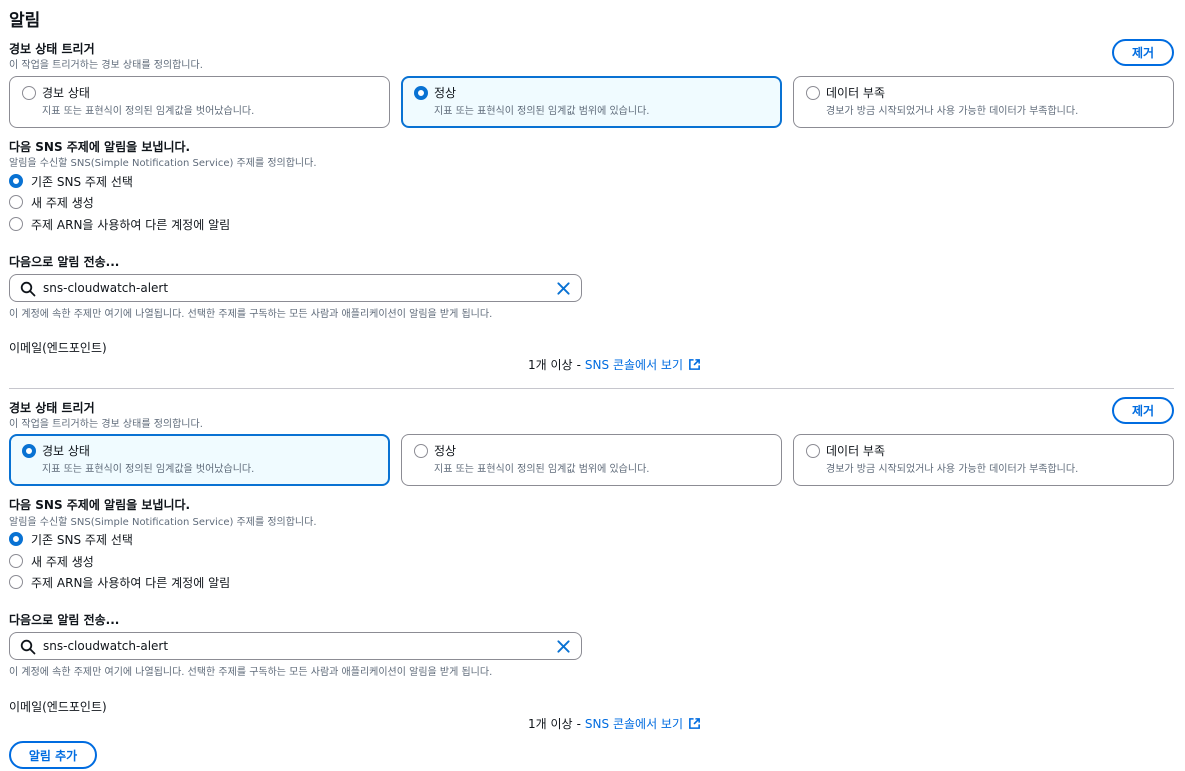  I want to click on page-title: 알림, so click(25, 21).